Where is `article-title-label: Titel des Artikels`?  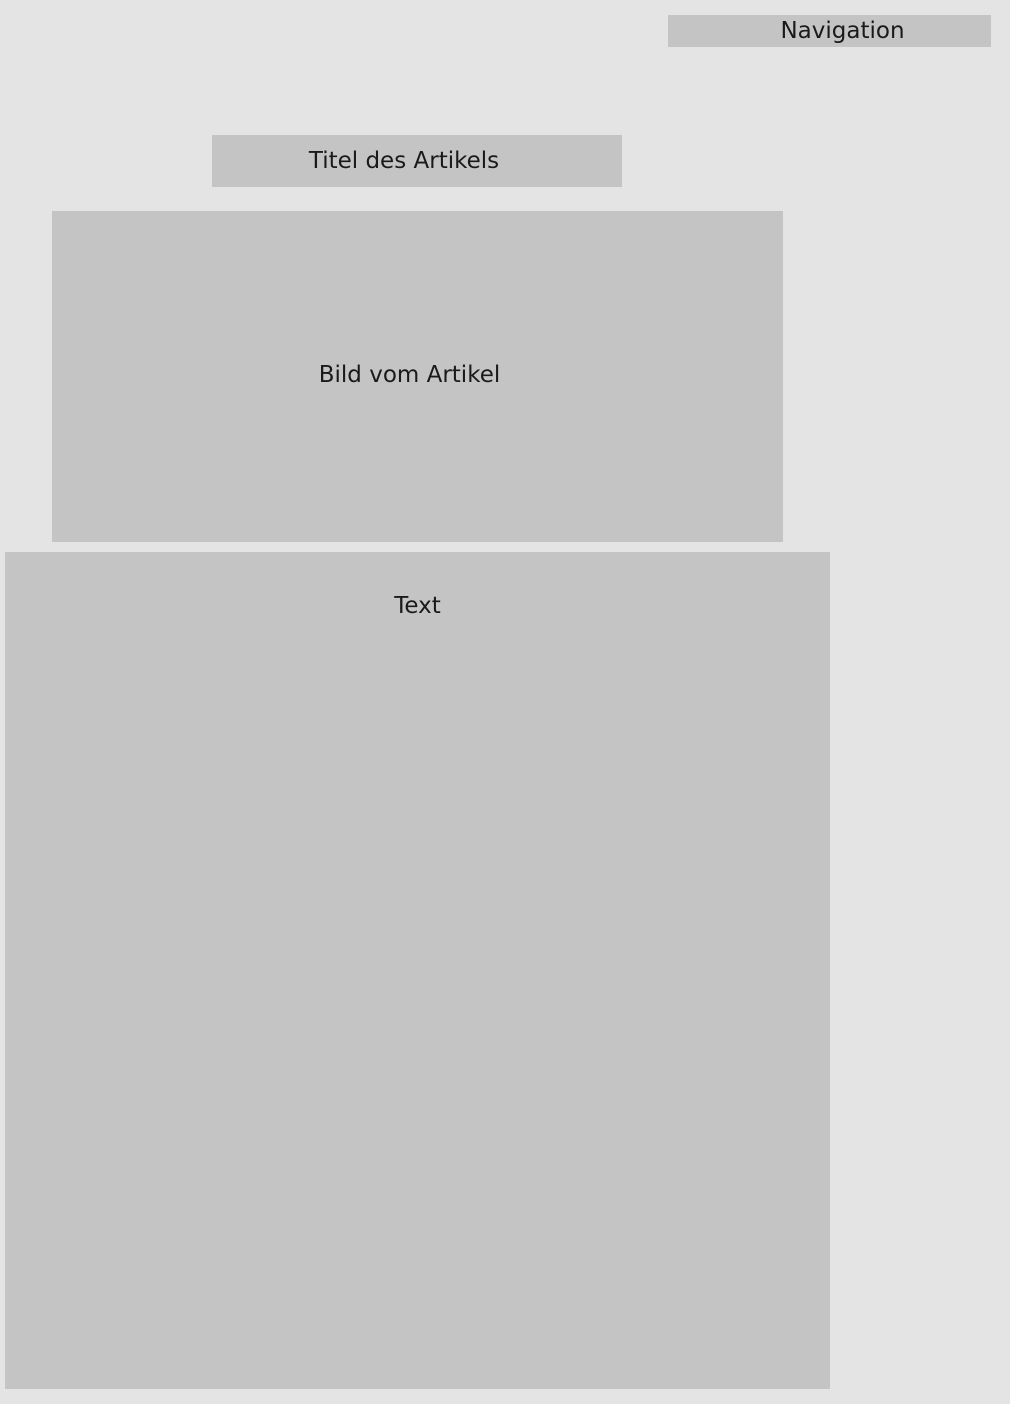
article-title-label: Titel des Artikels is located at coordinates (404, 161).